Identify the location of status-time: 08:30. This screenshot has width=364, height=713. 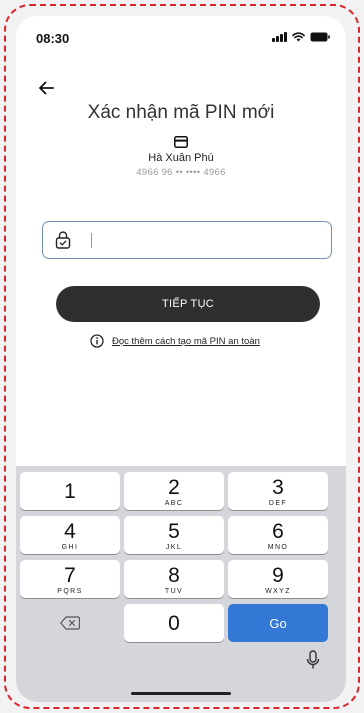
(53, 38).